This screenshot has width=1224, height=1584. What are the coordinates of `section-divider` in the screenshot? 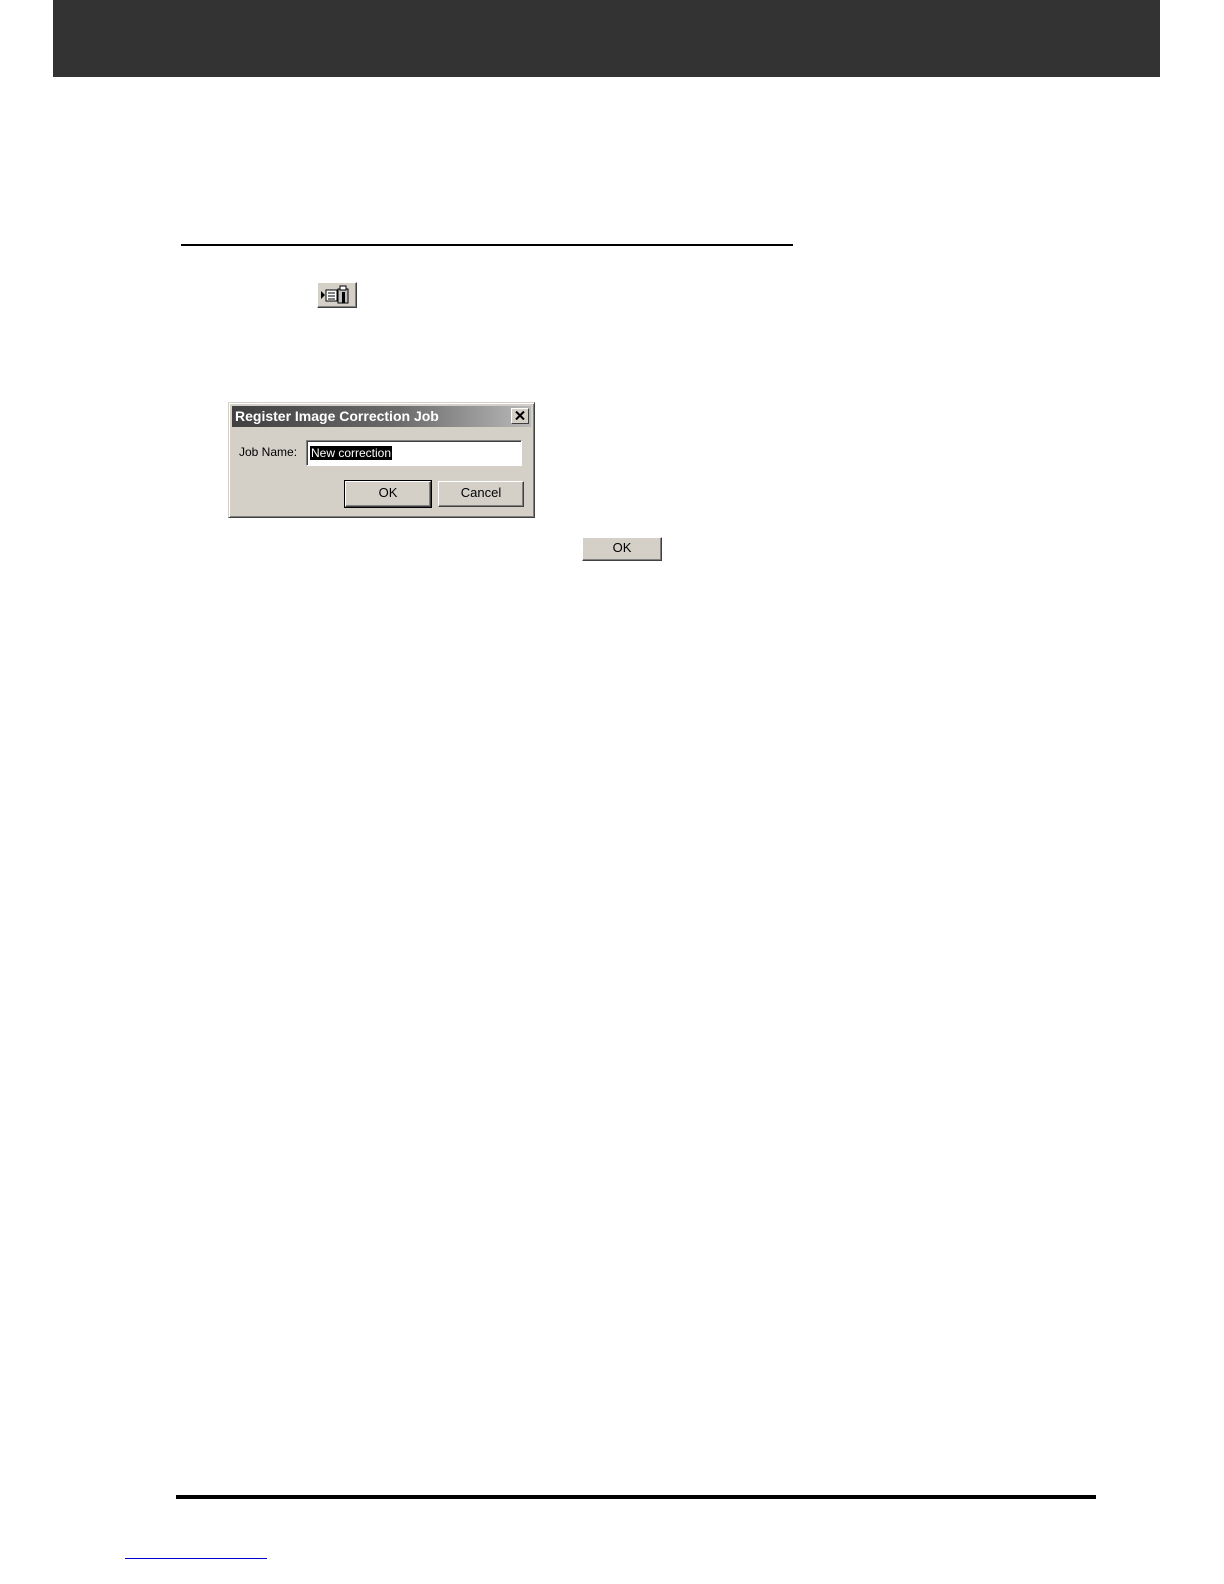 It's located at (487, 245).